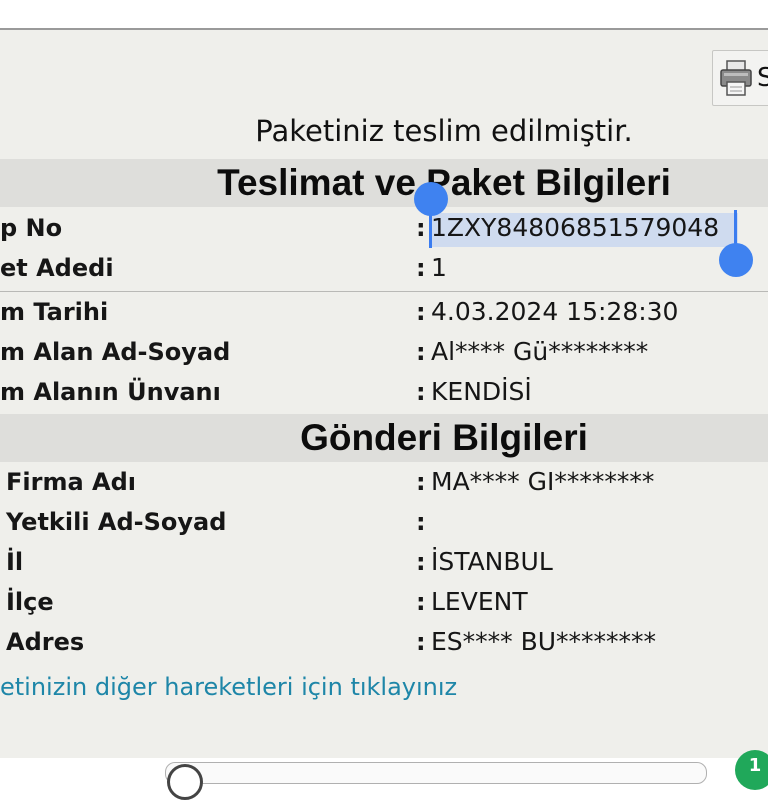 The width and height of the screenshot is (768, 800). Describe the element at coordinates (45, 642) in the screenshot. I see `address-label: Adres` at that location.